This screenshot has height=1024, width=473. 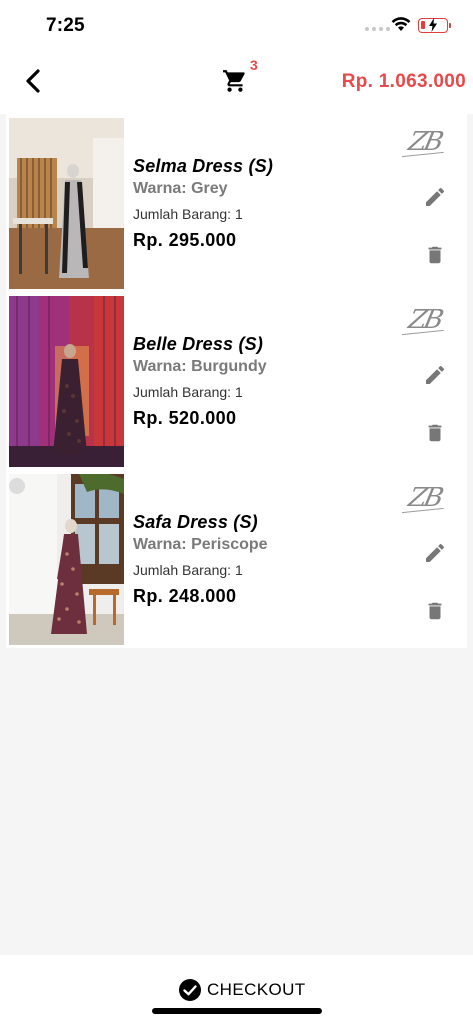 I want to click on app-header: 3 Rp. 1.063.000, so click(x=236, y=83).